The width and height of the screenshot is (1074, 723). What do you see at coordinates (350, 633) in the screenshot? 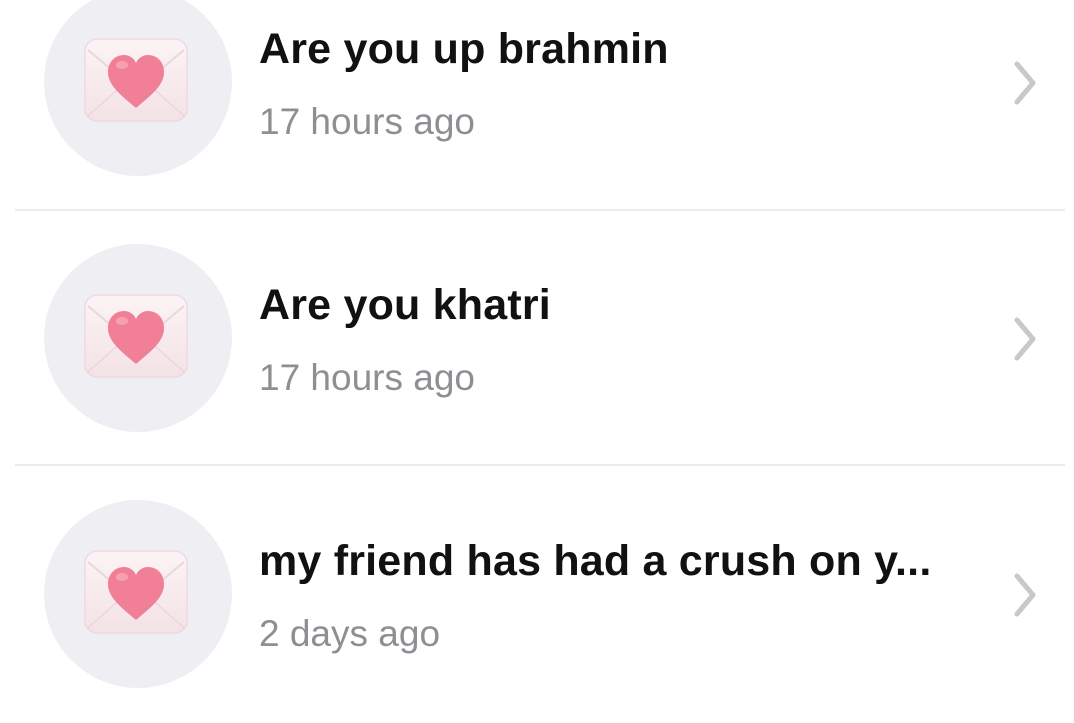
I see `notification-time: 2 days ago` at bounding box center [350, 633].